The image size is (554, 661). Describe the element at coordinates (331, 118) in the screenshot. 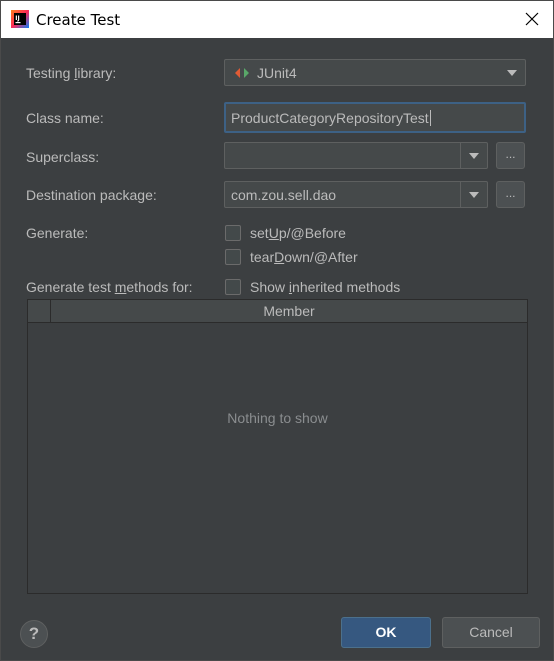

I see `class-name-value: ProductCategoryRepositoryTest` at that location.